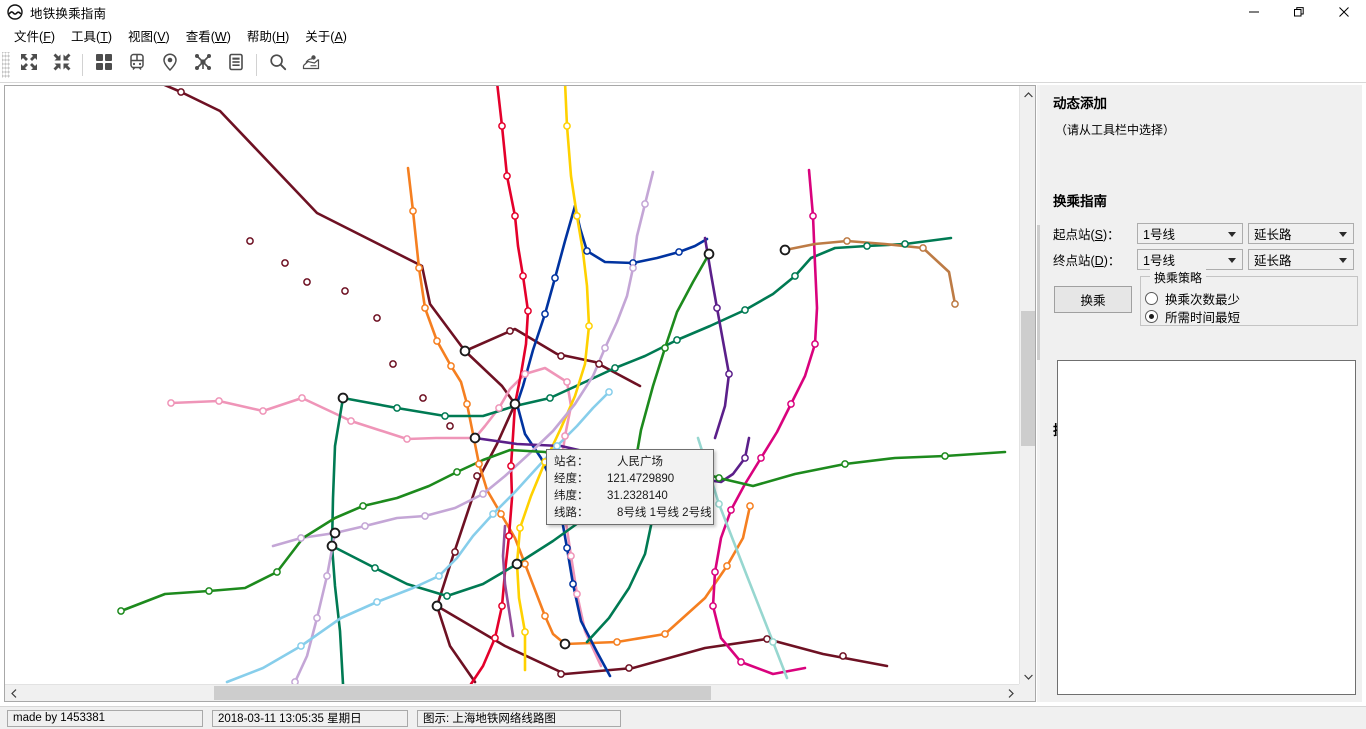  What do you see at coordinates (47, 37) in the screenshot?
I see `menu-accel-file: F` at bounding box center [47, 37].